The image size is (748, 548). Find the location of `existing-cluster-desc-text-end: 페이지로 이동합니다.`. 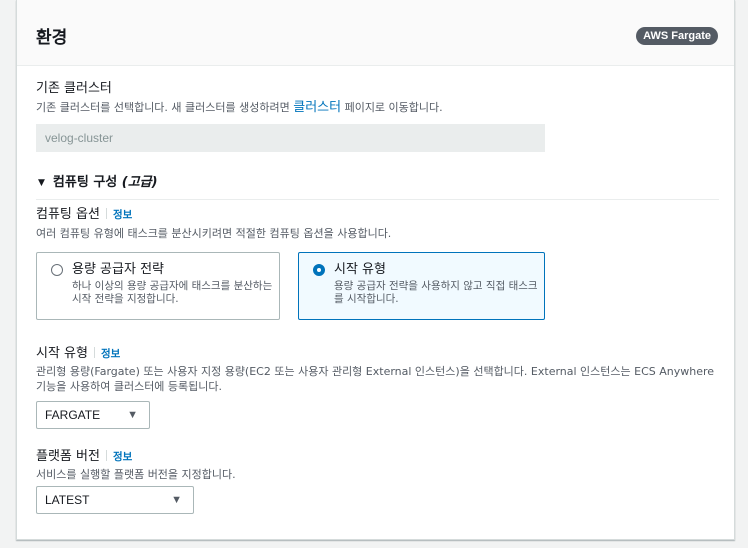

existing-cluster-desc-text-end: 페이지로 이동합니다. is located at coordinates (392, 107).